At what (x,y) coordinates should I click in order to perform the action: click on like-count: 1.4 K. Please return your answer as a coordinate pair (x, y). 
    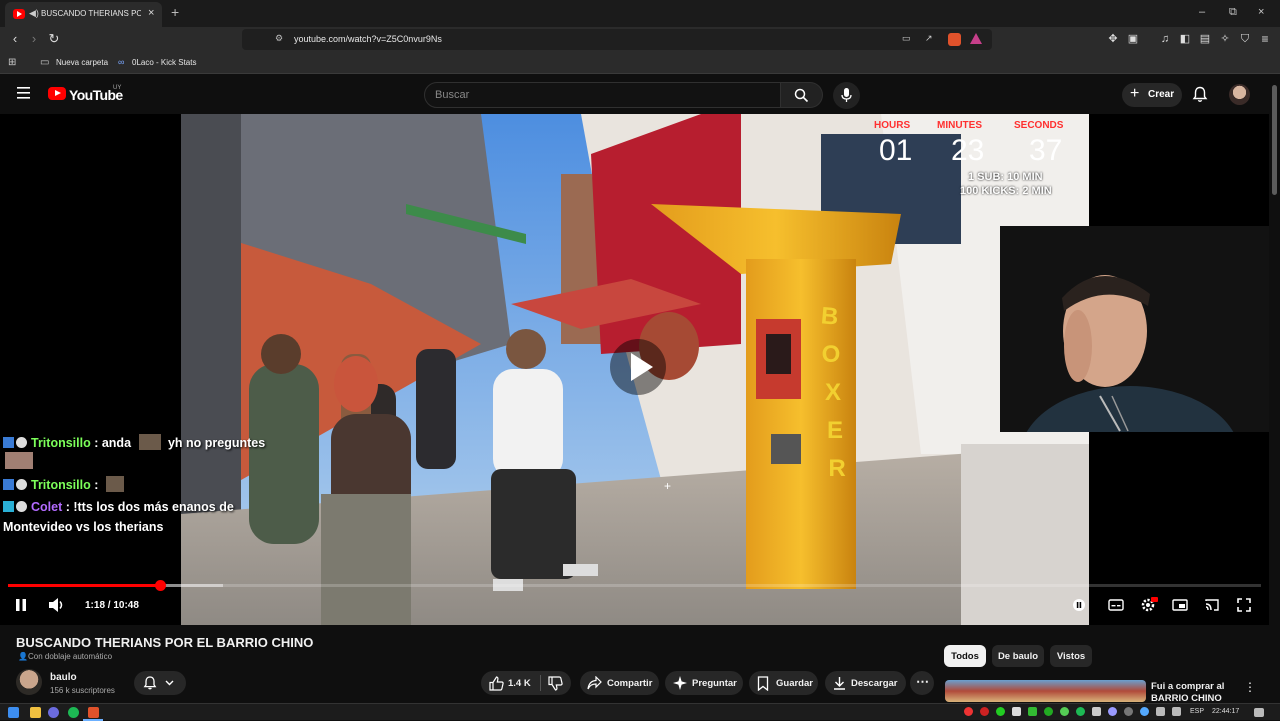
    Looking at the image, I should click on (519, 683).